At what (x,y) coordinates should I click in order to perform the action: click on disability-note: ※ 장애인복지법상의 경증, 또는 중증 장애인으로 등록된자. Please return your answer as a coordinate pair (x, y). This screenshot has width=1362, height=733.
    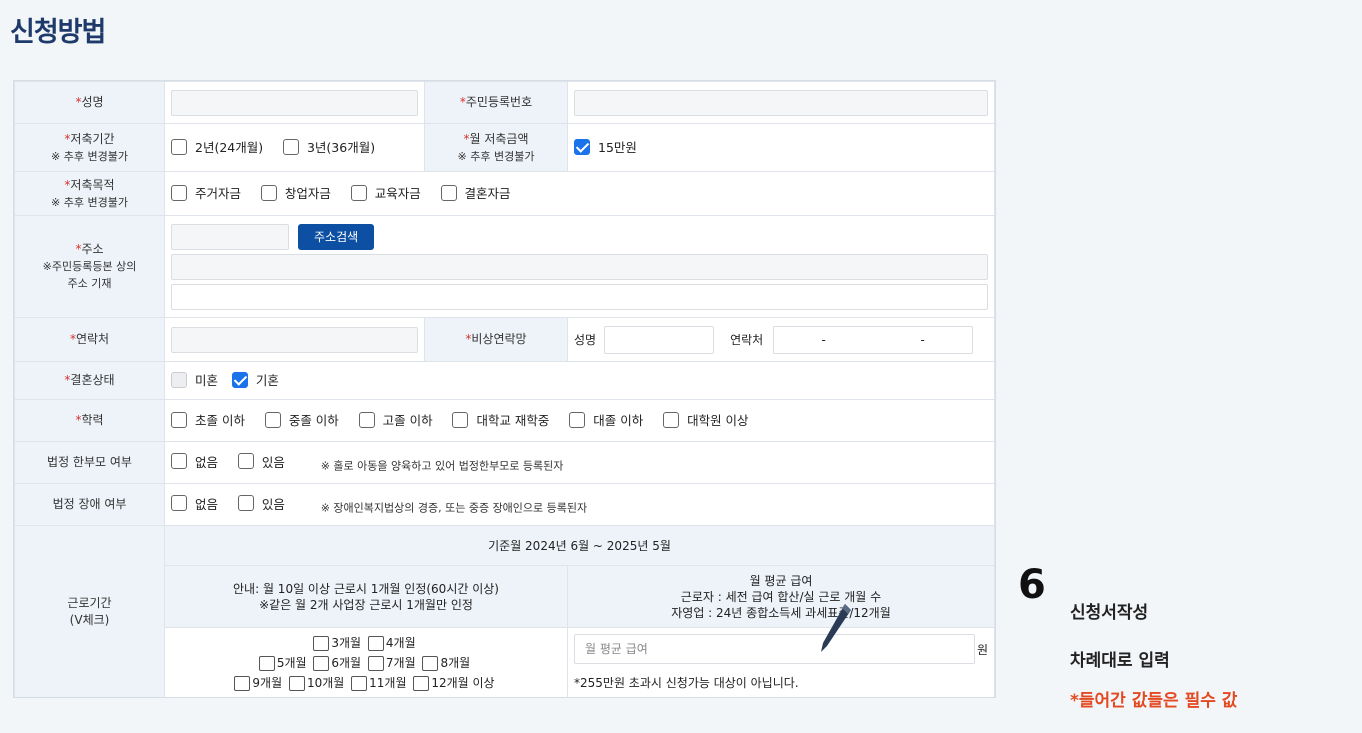
    Looking at the image, I should click on (454, 508).